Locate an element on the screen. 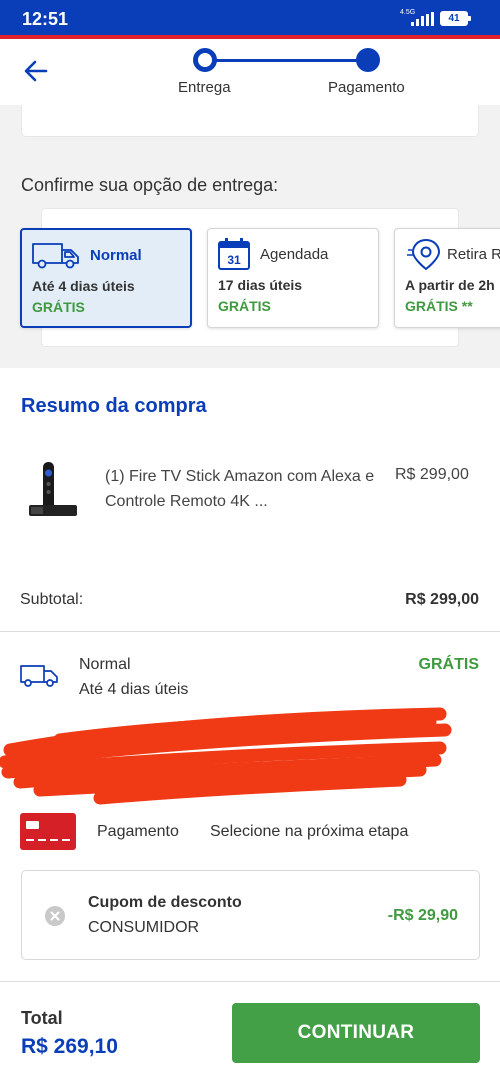 Image resolution: width=500 pixels, height=1083 pixels. signal-icon is located at coordinates (423, 19).